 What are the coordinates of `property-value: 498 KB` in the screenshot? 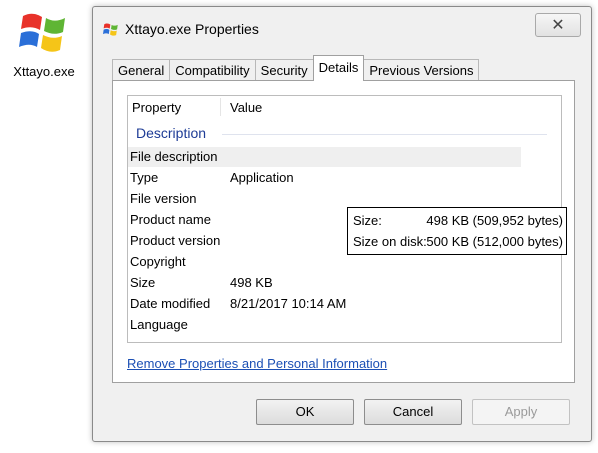 It's located at (251, 282).